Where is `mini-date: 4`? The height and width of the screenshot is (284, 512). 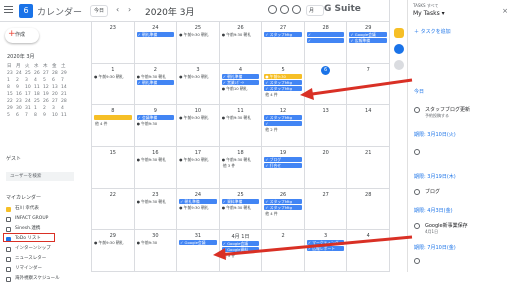 mini-date: 4 is located at coordinates (65, 108).